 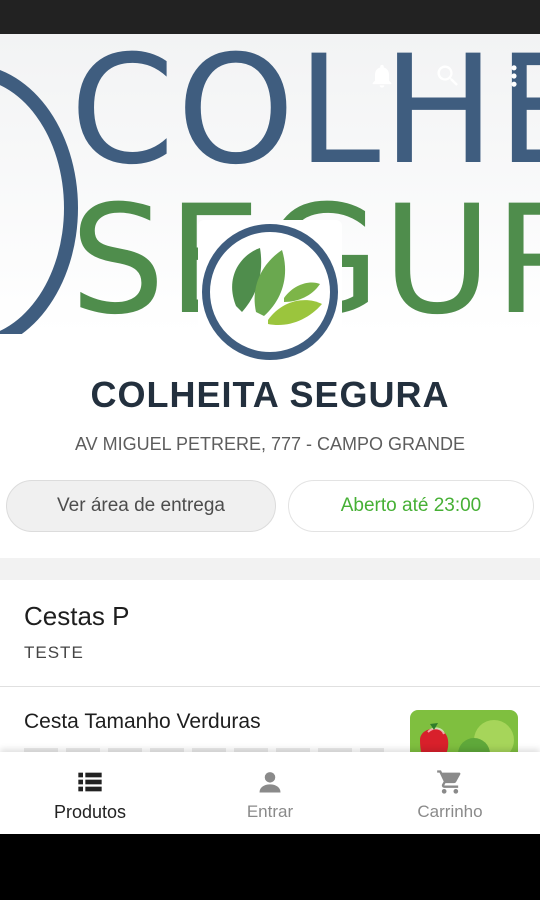 I want to click on store-address: AV MIGUEL PETRERE, 777 - CAMPO GRANDE, so click(x=270, y=444).